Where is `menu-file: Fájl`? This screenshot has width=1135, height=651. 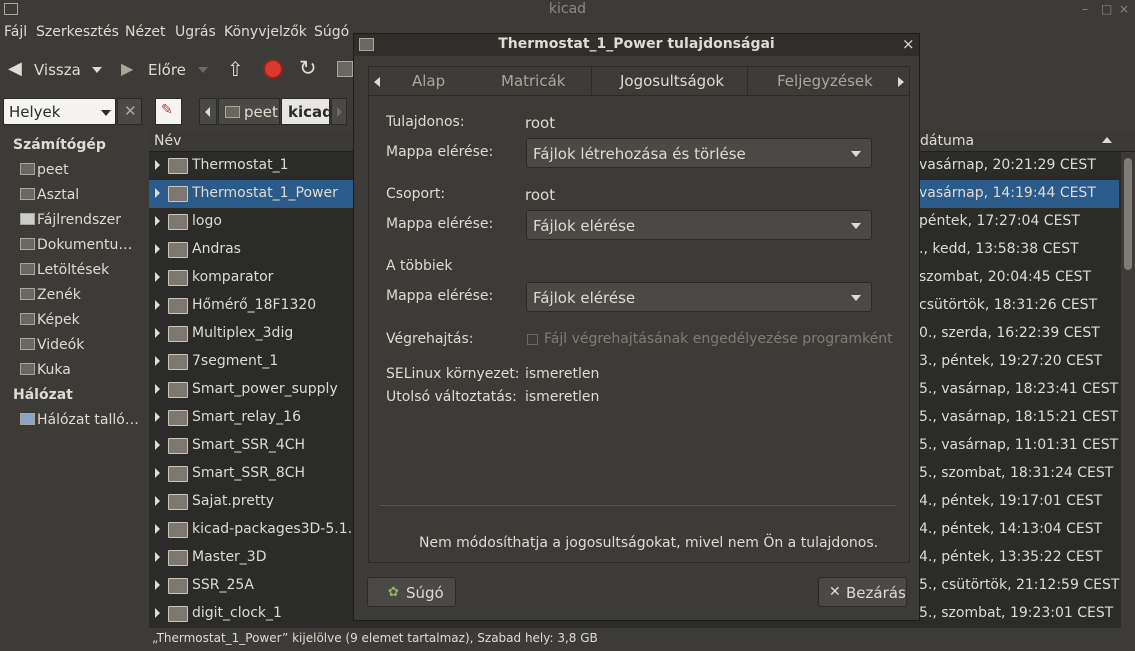 menu-file: Fájl is located at coordinates (15, 32).